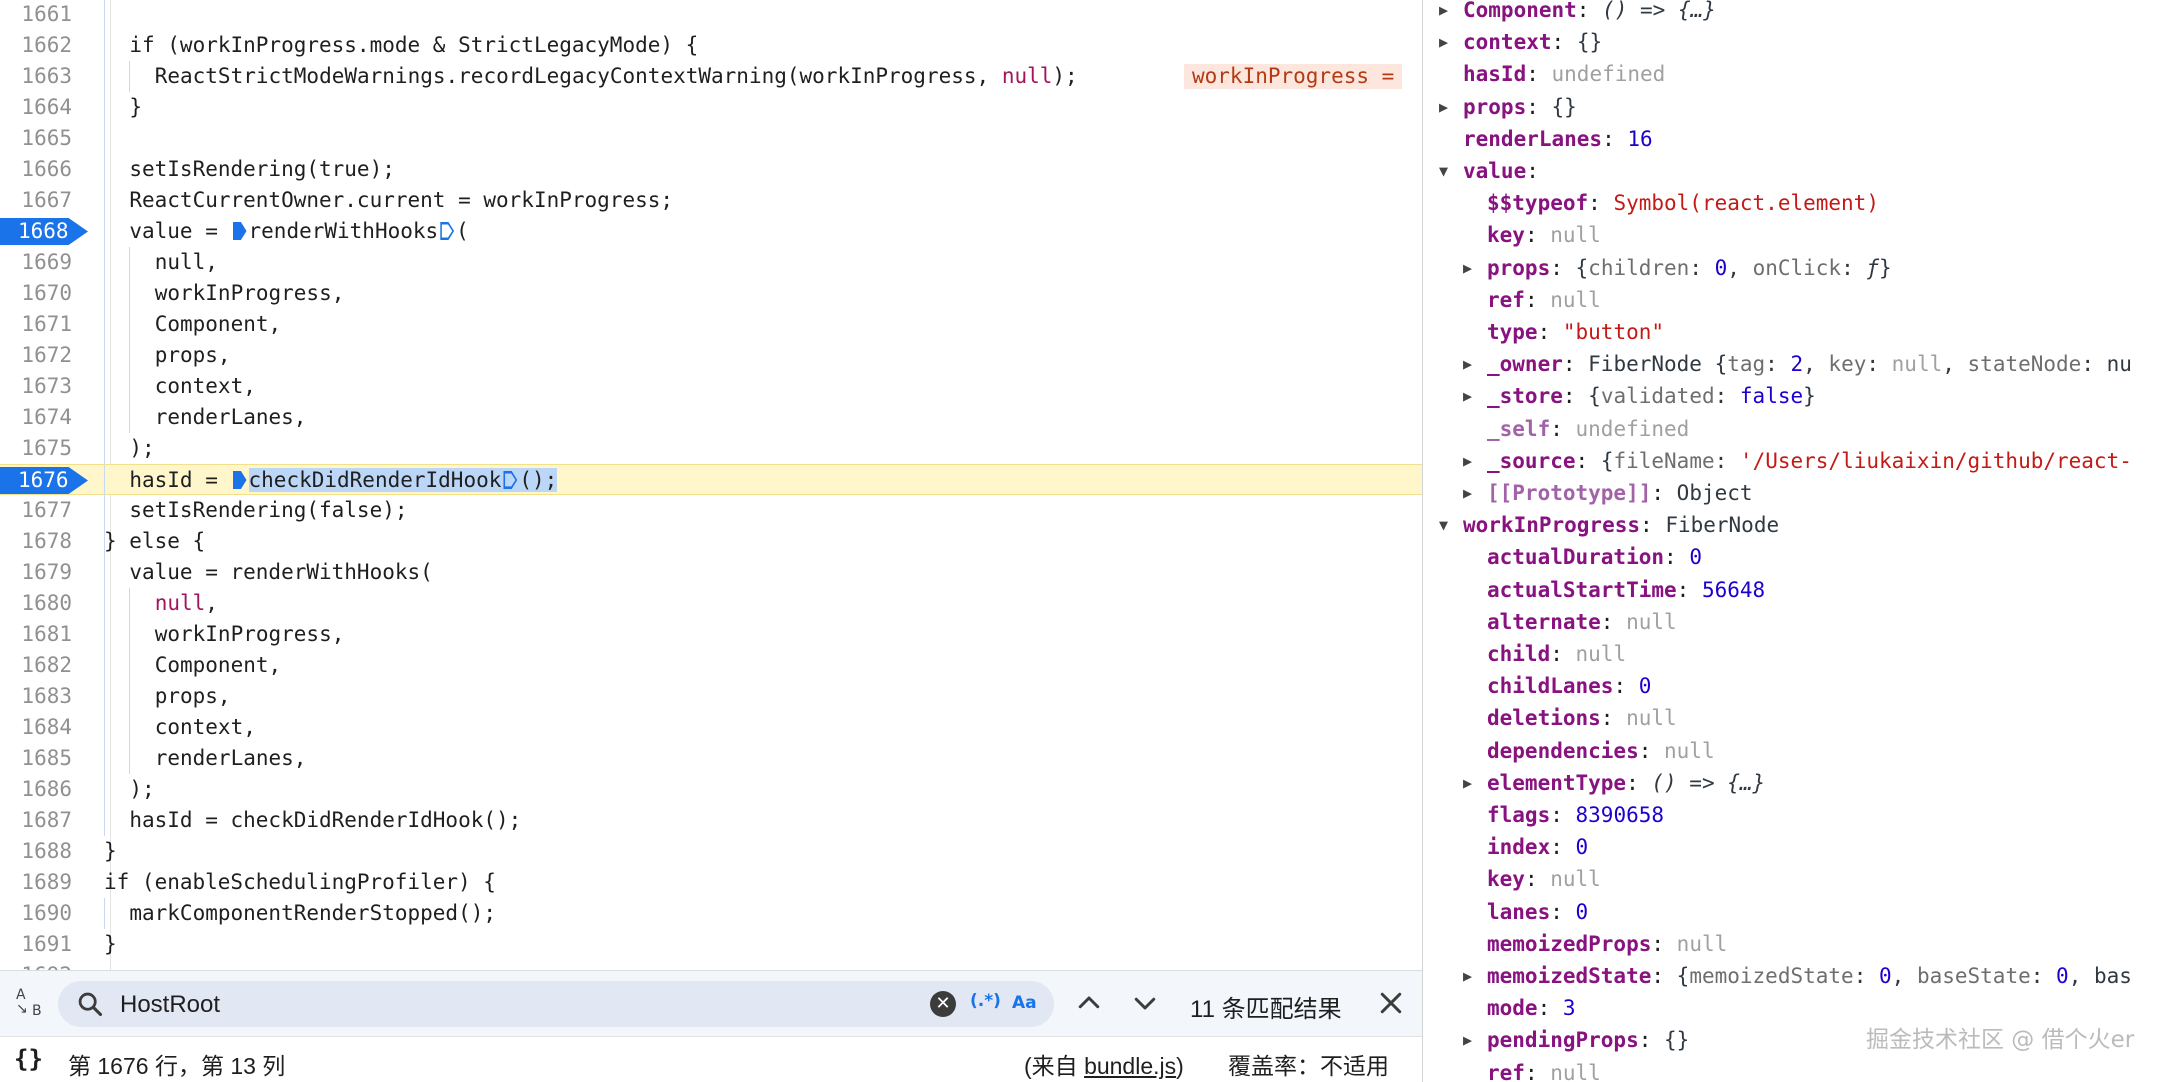 This screenshot has height=1082, width=2180. I want to click on pretty-print-button: {}, so click(28, 1059).